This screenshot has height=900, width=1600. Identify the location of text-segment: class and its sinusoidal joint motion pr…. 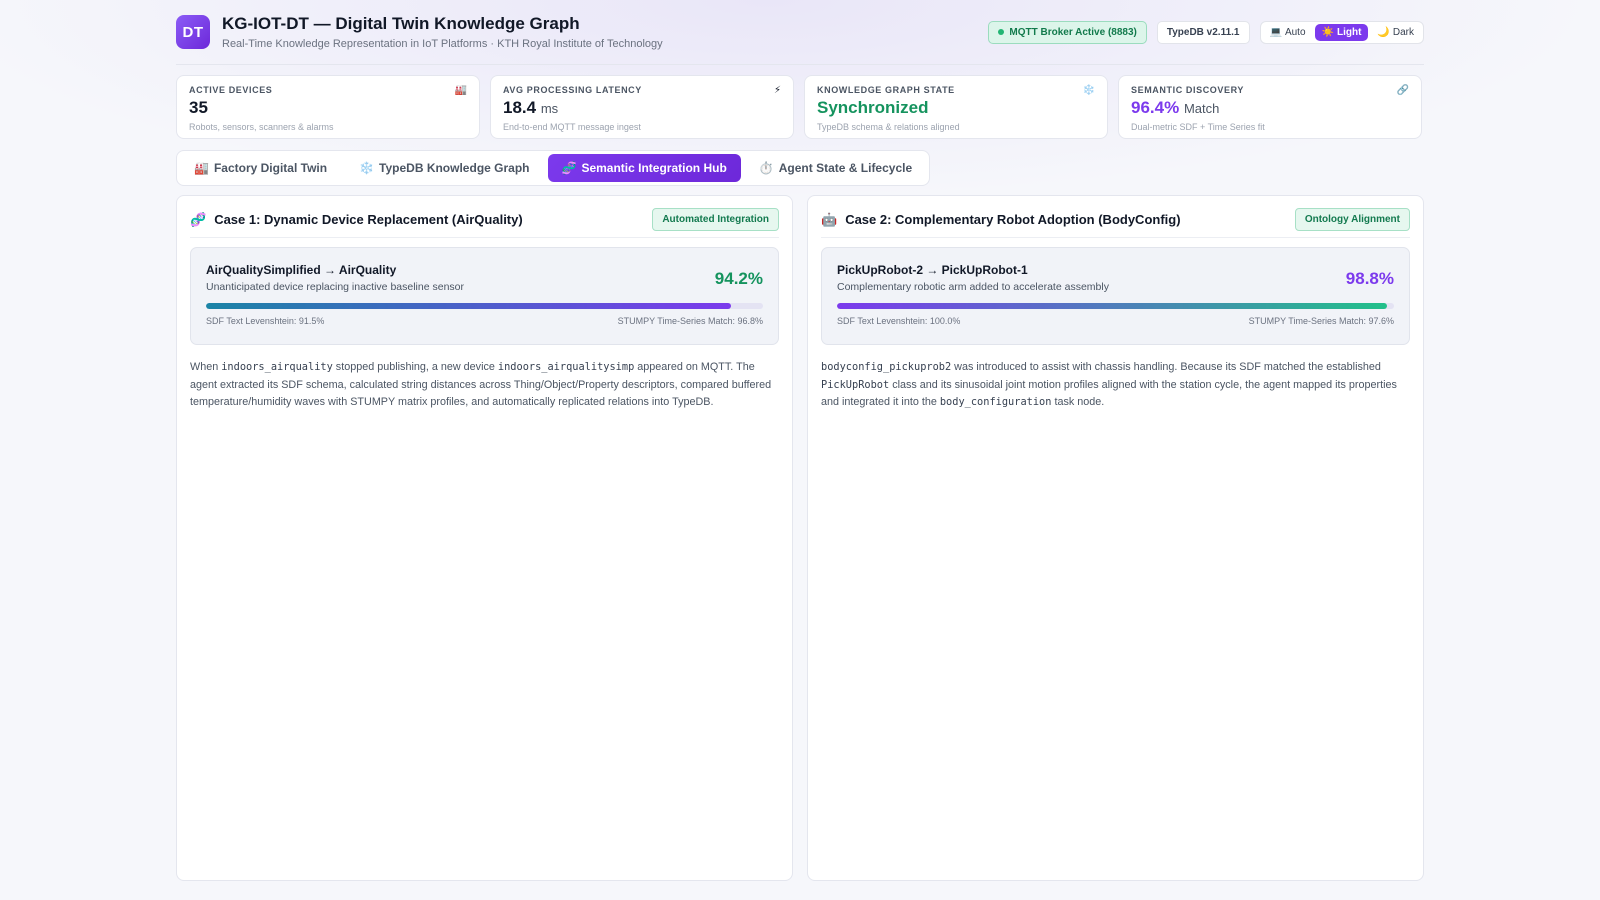
(1109, 393).